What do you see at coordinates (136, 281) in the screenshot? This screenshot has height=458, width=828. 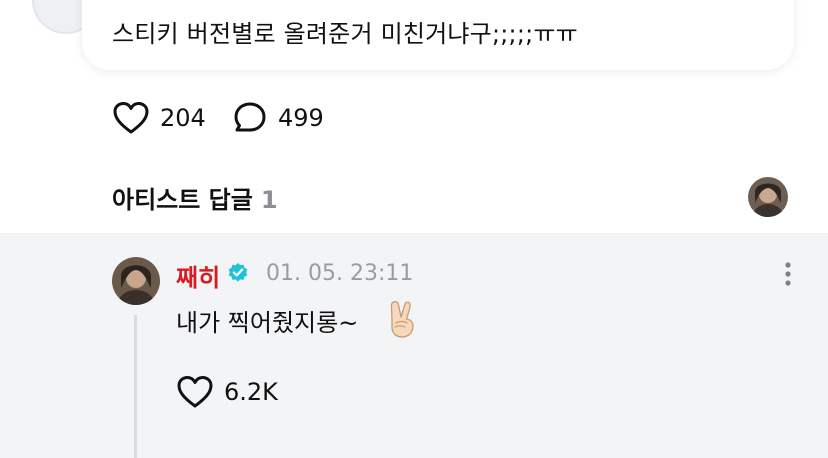 I see `reply-author-avatar` at bounding box center [136, 281].